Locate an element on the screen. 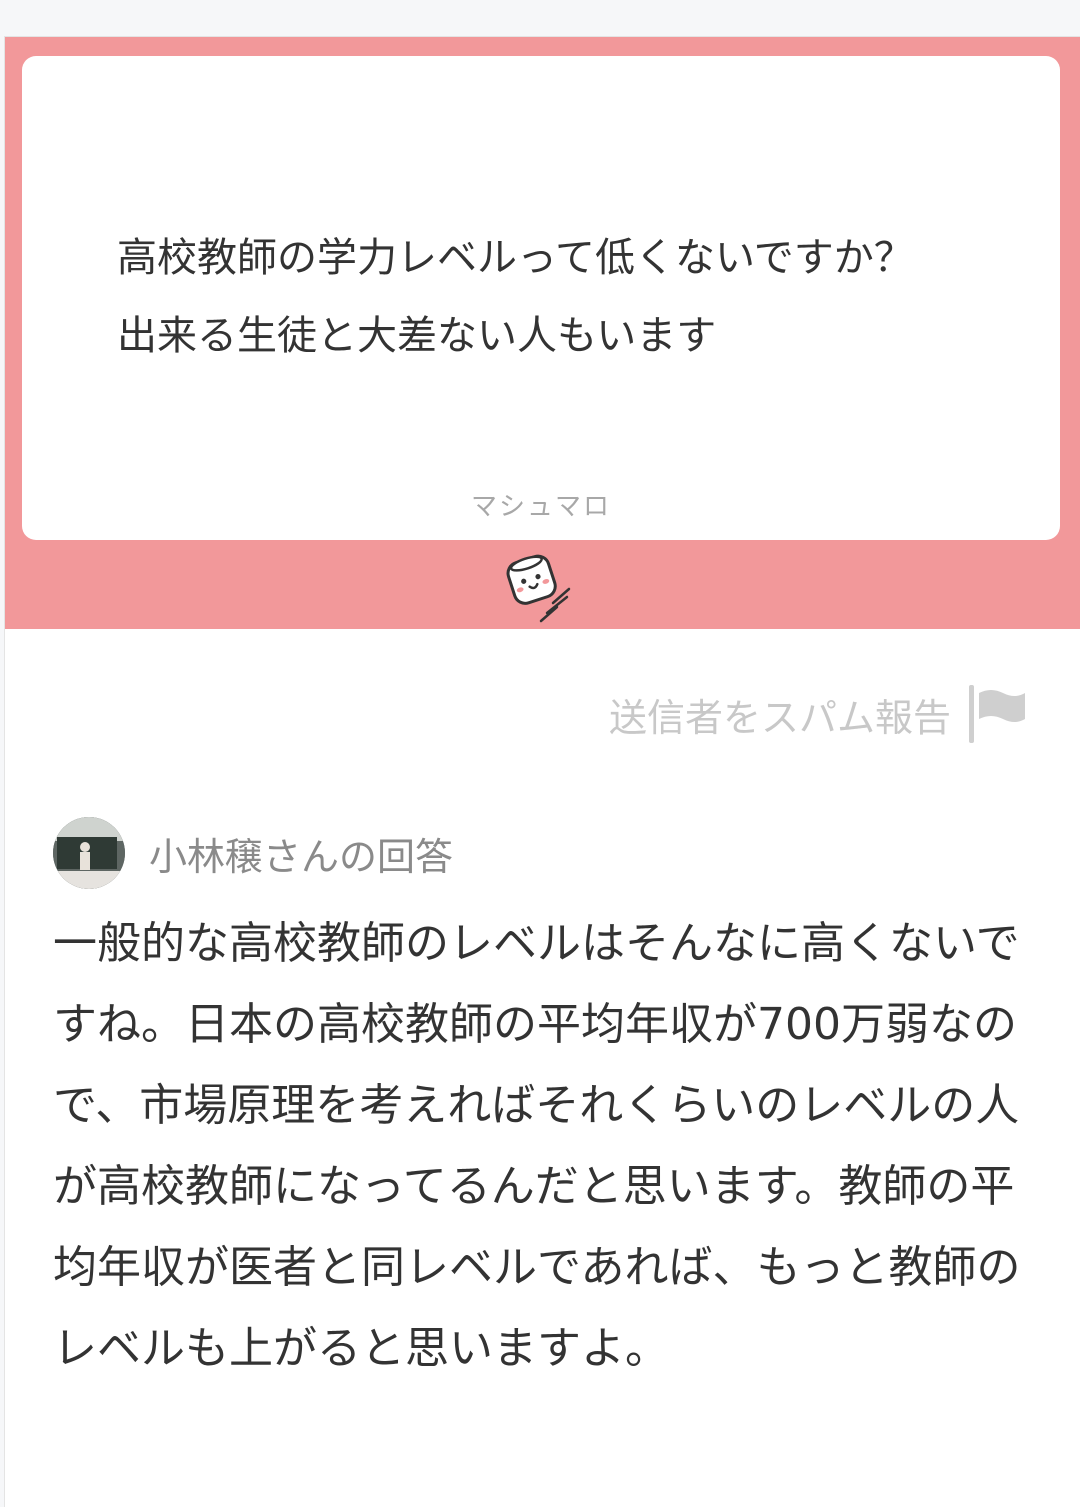  report-spam-label: 送信者をスパム報告 is located at coordinates (779, 717).